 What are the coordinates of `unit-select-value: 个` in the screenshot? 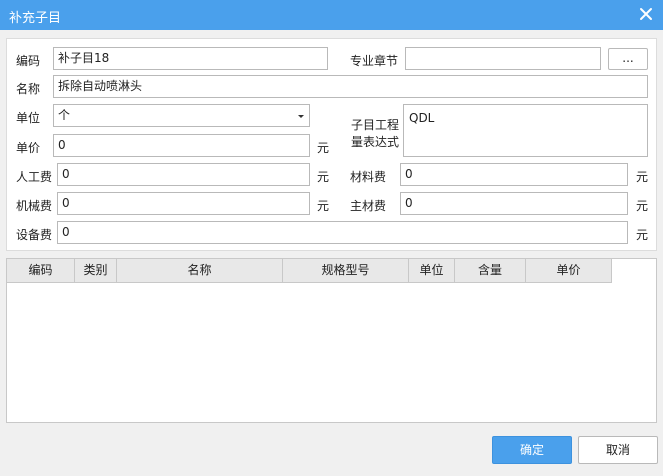 It's located at (64, 115).